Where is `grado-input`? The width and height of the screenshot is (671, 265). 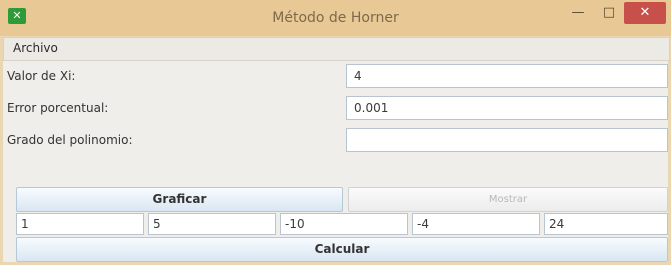 grado-input is located at coordinates (507, 140).